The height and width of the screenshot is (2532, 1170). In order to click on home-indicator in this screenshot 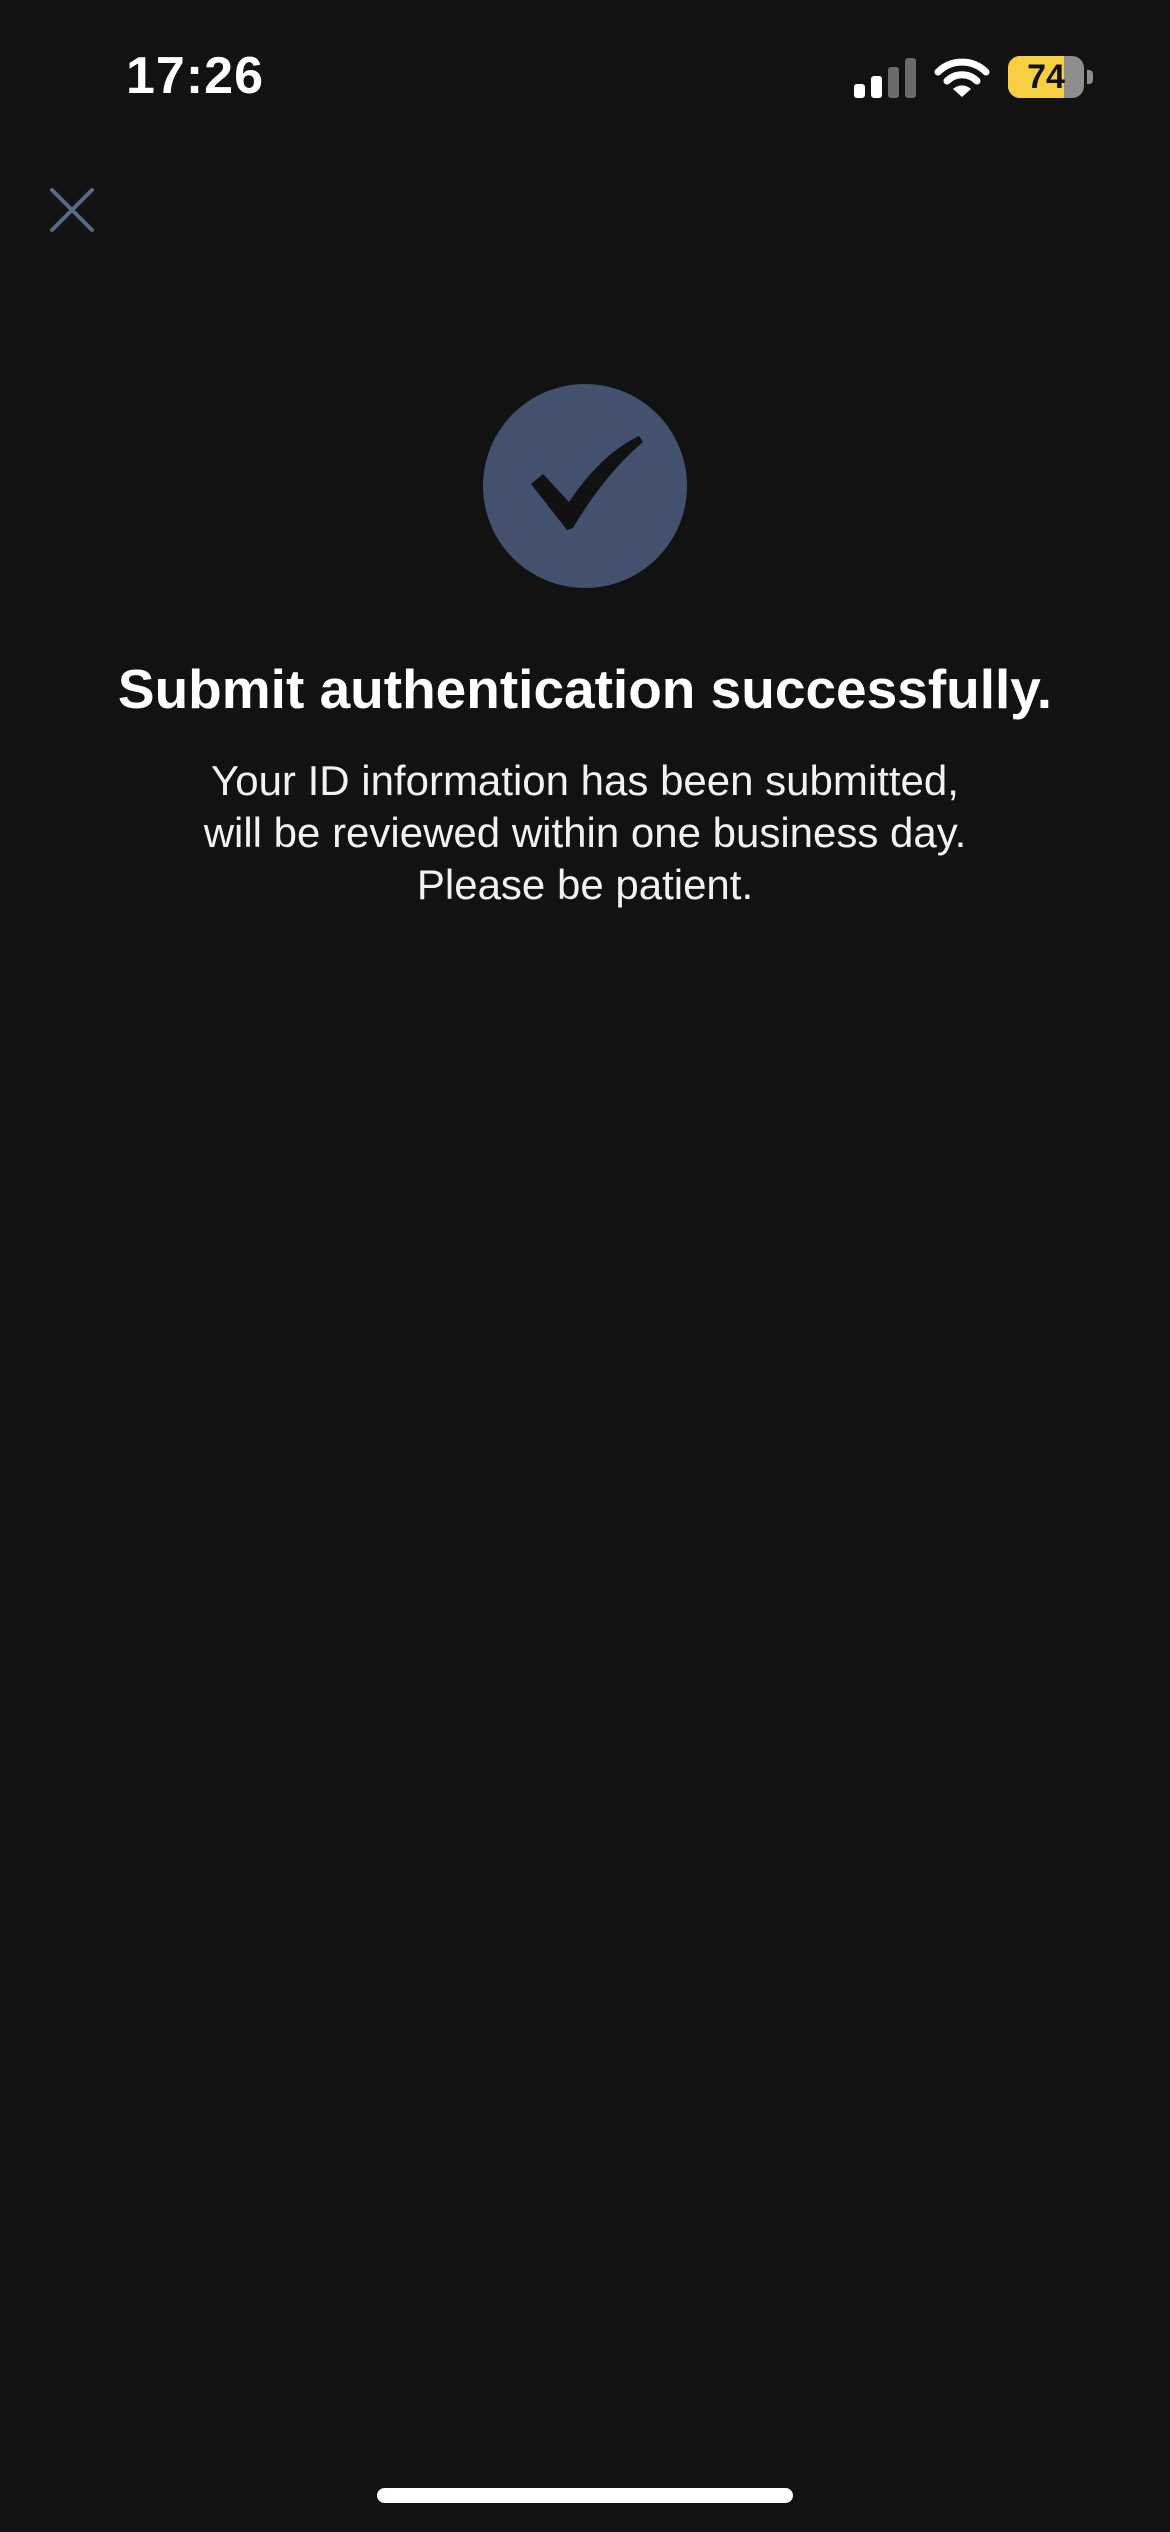, I will do `click(585, 2495)`.